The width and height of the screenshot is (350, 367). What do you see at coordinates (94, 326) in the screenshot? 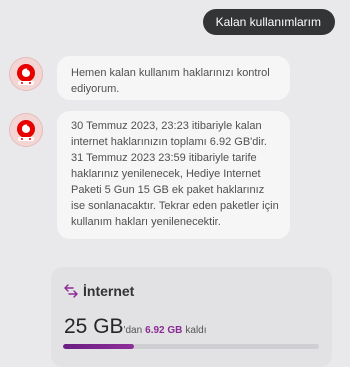
I see `total-amount: 25 GB` at bounding box center [94, 326].